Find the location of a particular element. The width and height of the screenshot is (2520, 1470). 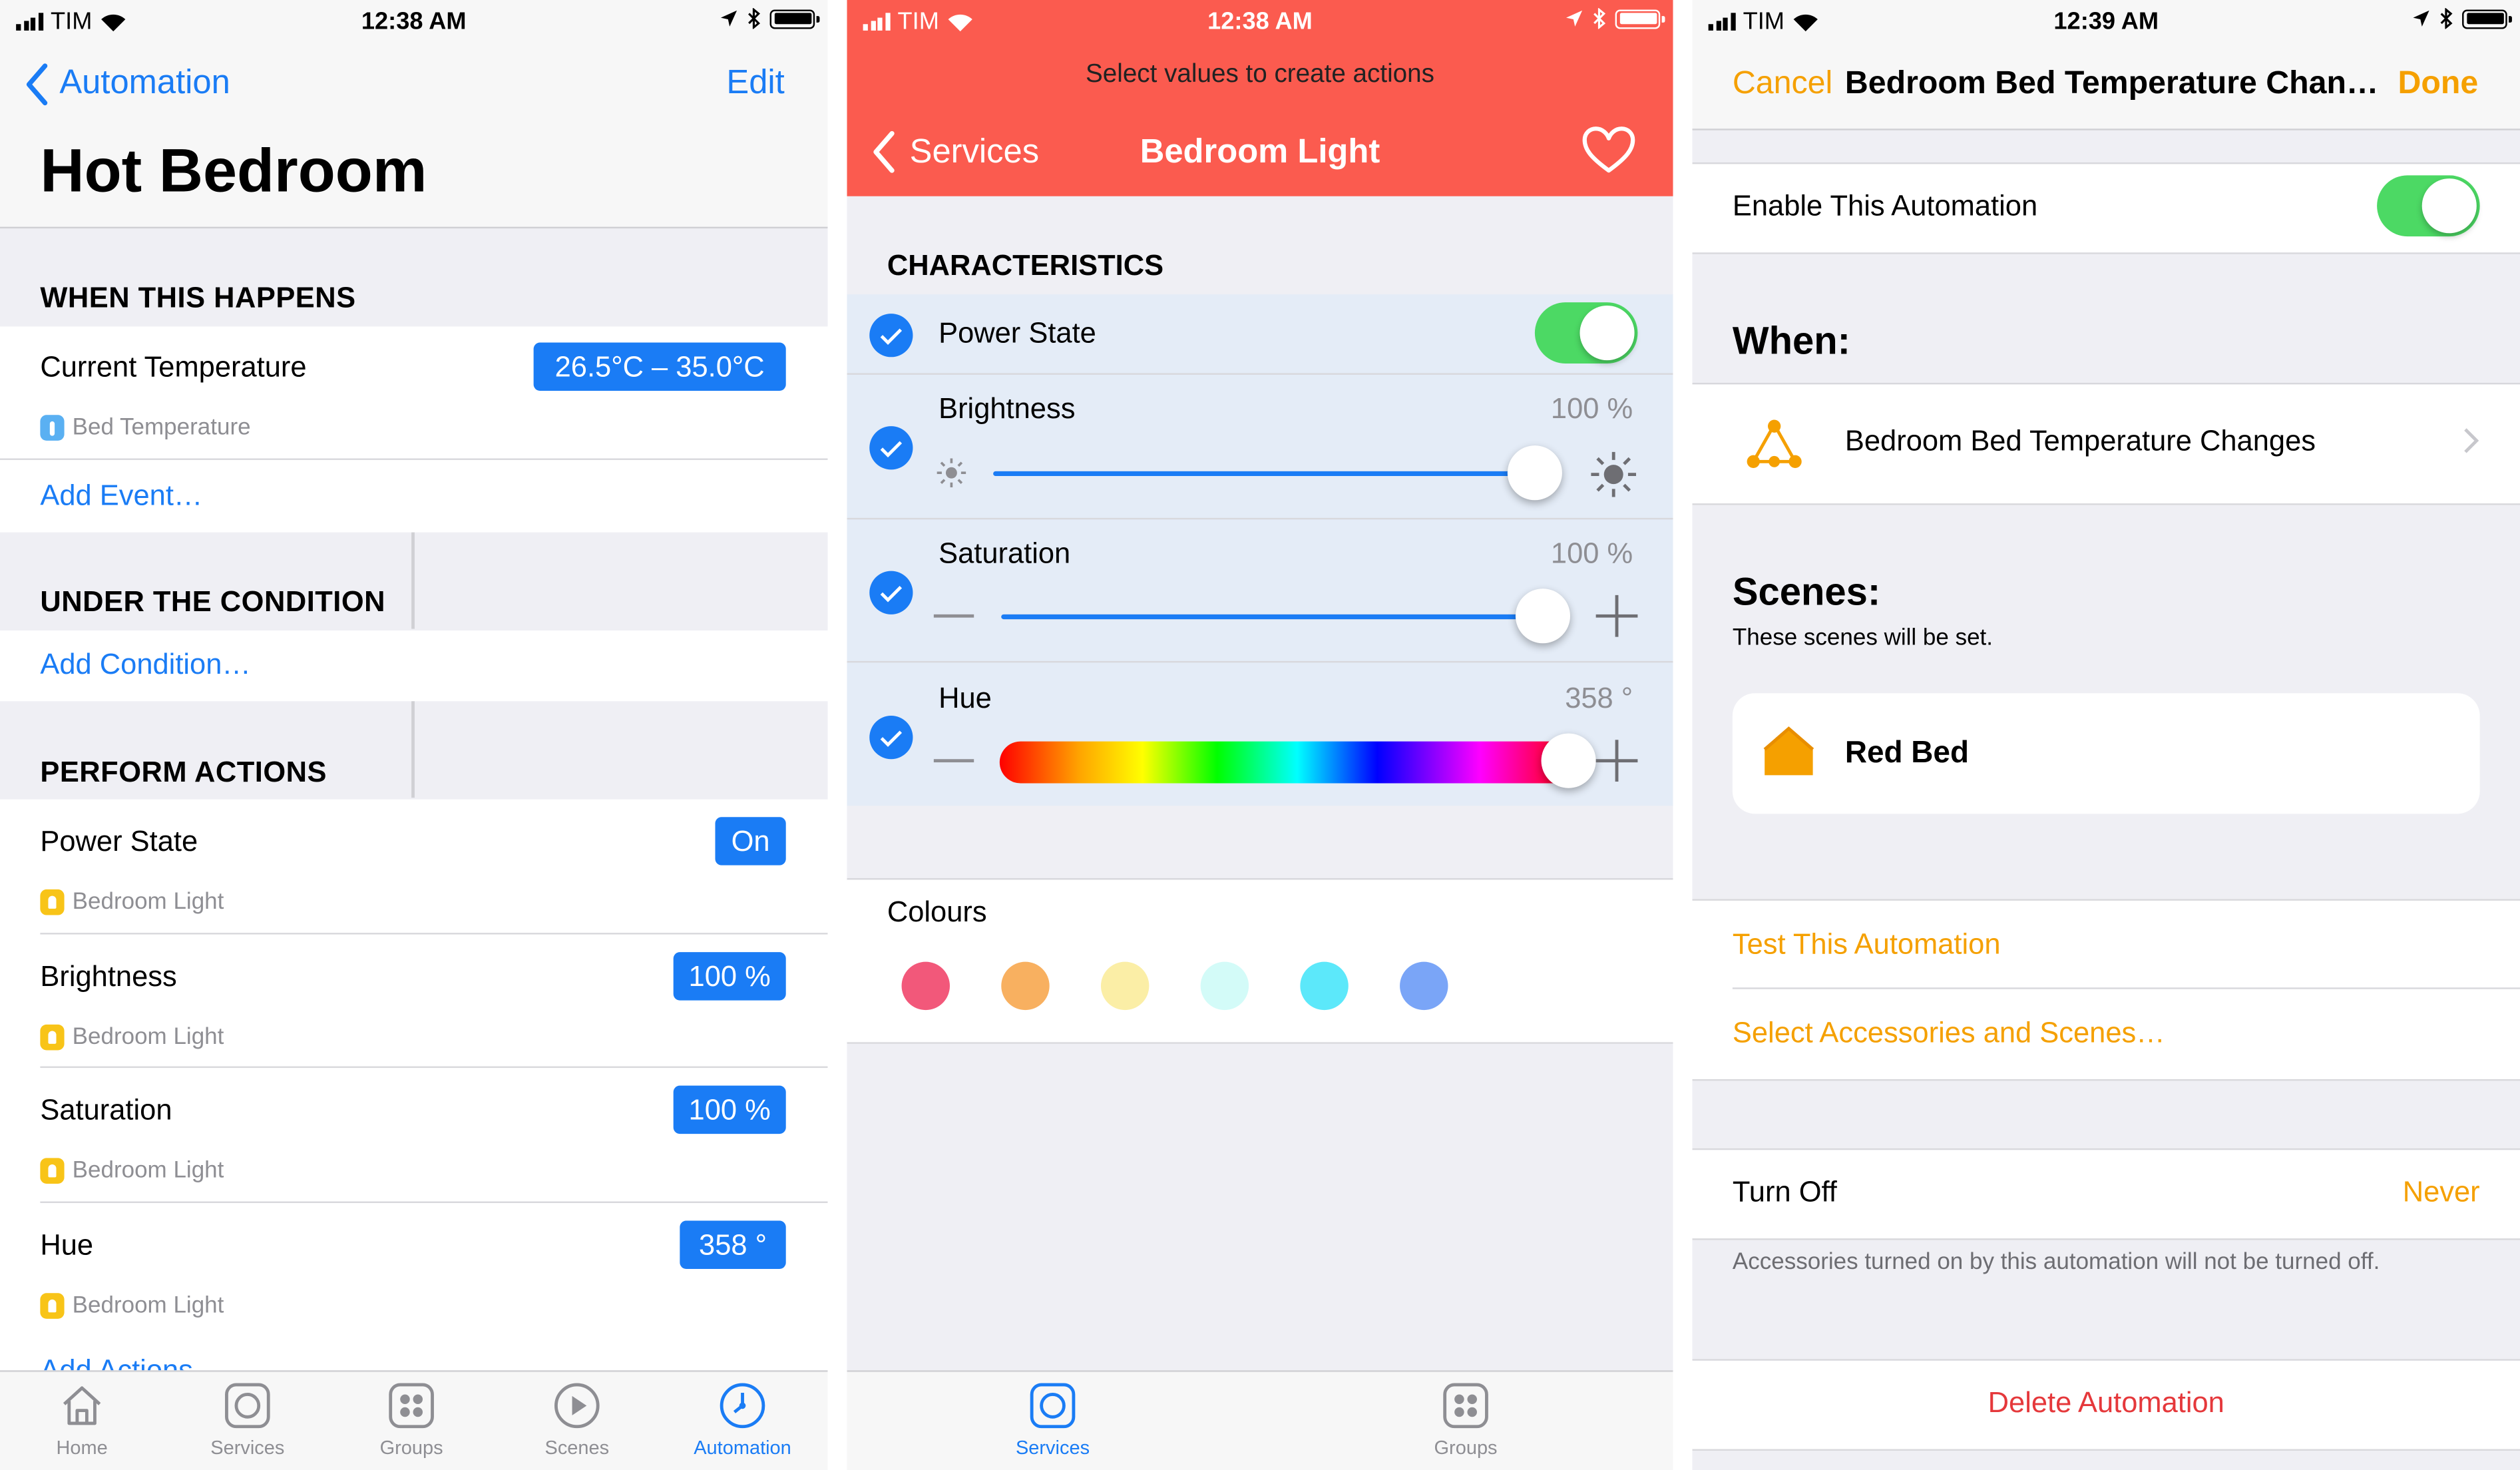

hue-check-icon is located at coordinates (891, 738).